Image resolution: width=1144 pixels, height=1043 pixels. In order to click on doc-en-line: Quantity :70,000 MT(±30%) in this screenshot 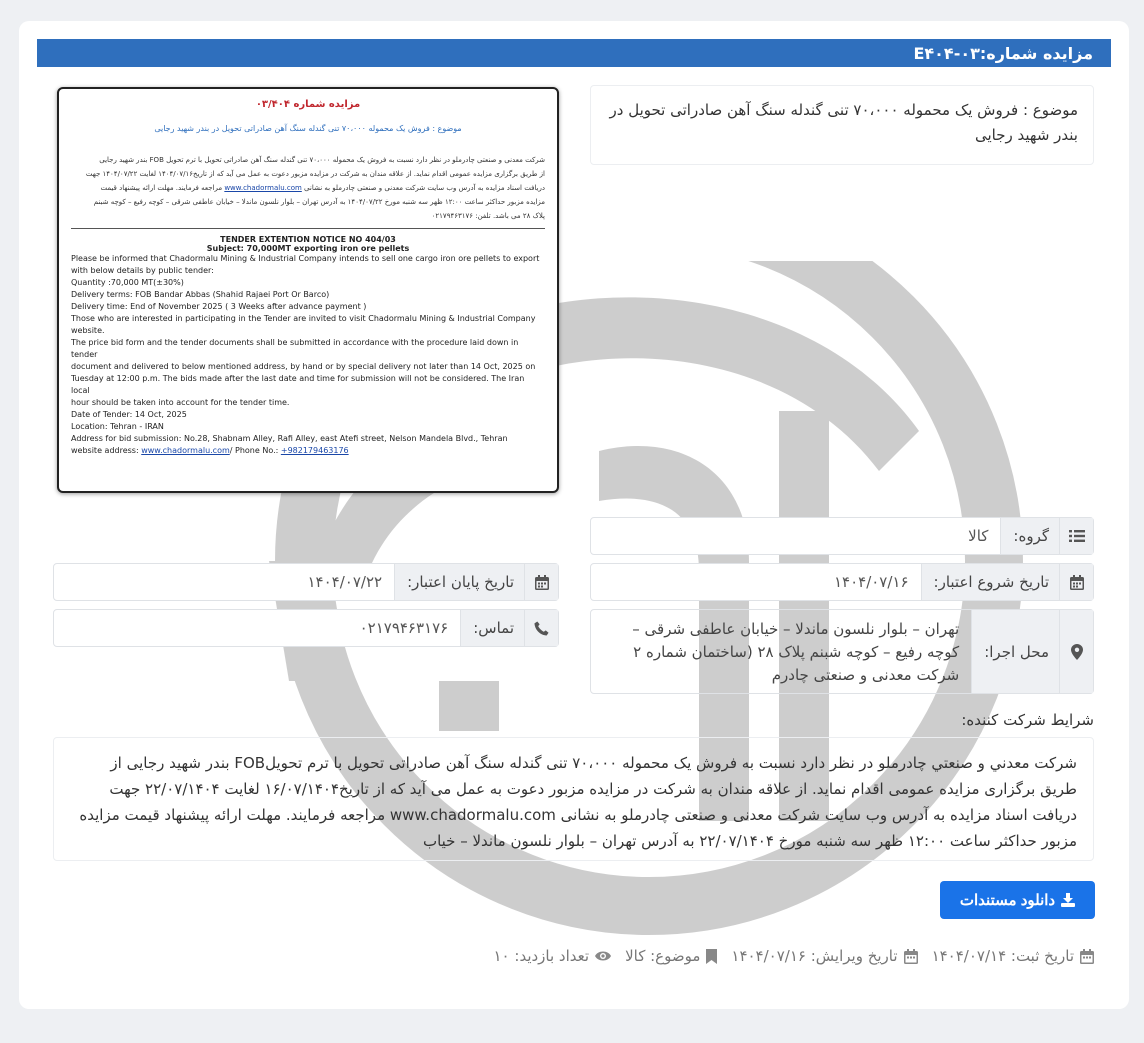, I will do `click(127, 282)`.